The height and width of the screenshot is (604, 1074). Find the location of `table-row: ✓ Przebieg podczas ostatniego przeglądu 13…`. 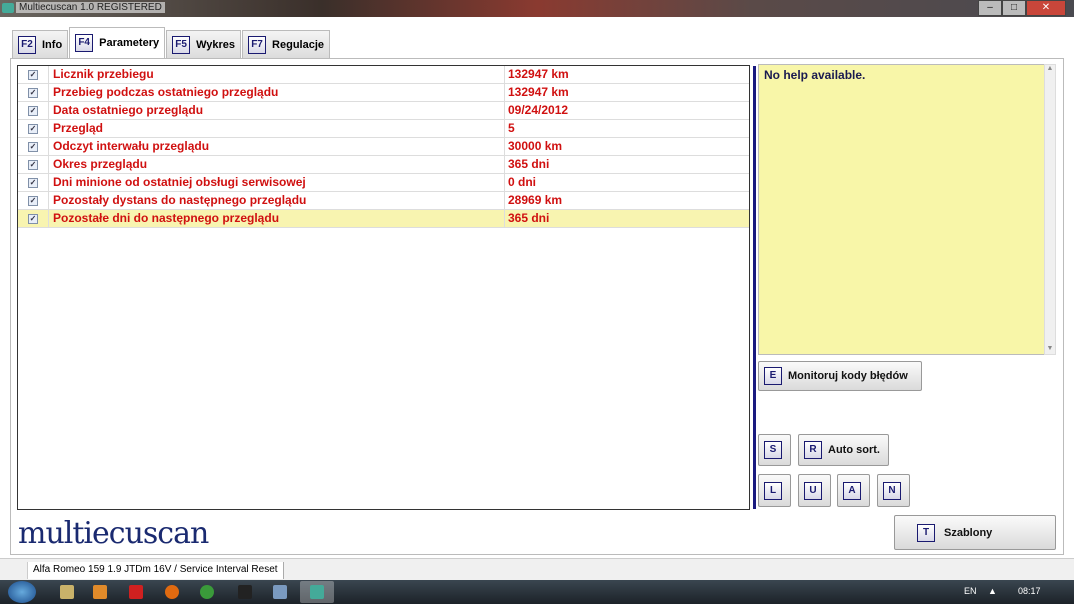

table-row: ✓ Przebieg podczas ostatniego przeglądu 13… is located at coordinates (383, 93).